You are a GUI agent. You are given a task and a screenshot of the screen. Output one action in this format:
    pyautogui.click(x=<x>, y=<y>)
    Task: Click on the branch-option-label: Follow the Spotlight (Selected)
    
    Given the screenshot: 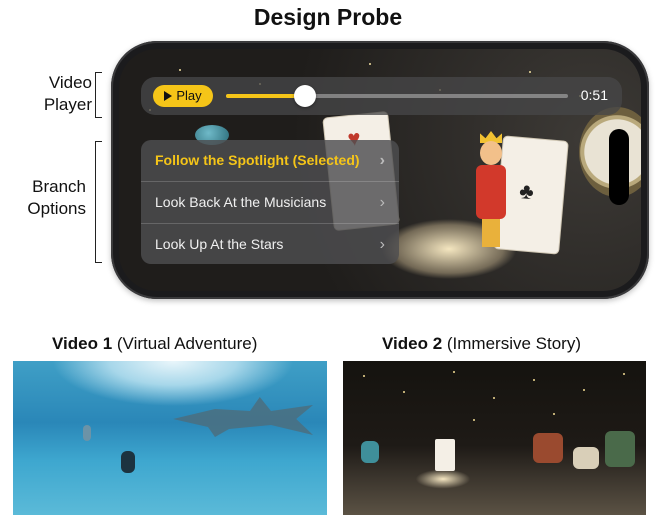 What is the action you would take?
    pyautogui.click(x=257, y=160)
    